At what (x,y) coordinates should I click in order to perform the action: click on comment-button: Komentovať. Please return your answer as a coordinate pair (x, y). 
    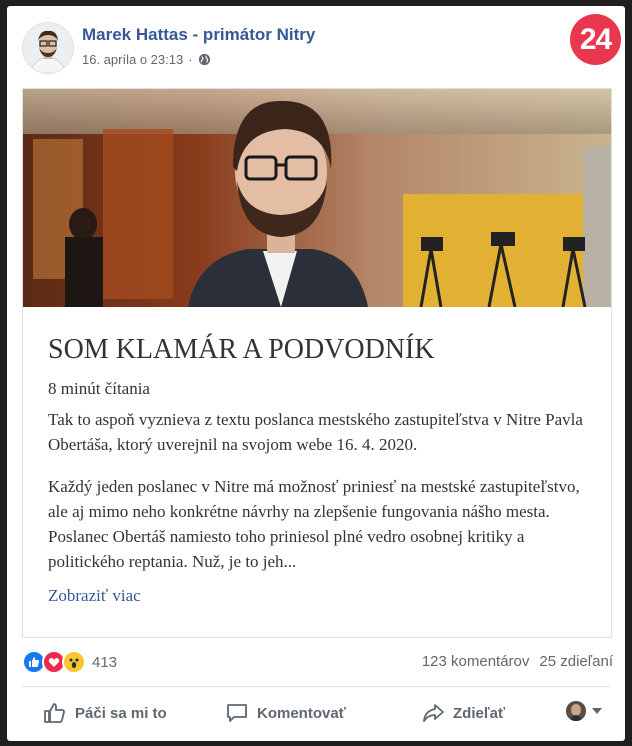
    Looking at the image, I should click on (285, 713).